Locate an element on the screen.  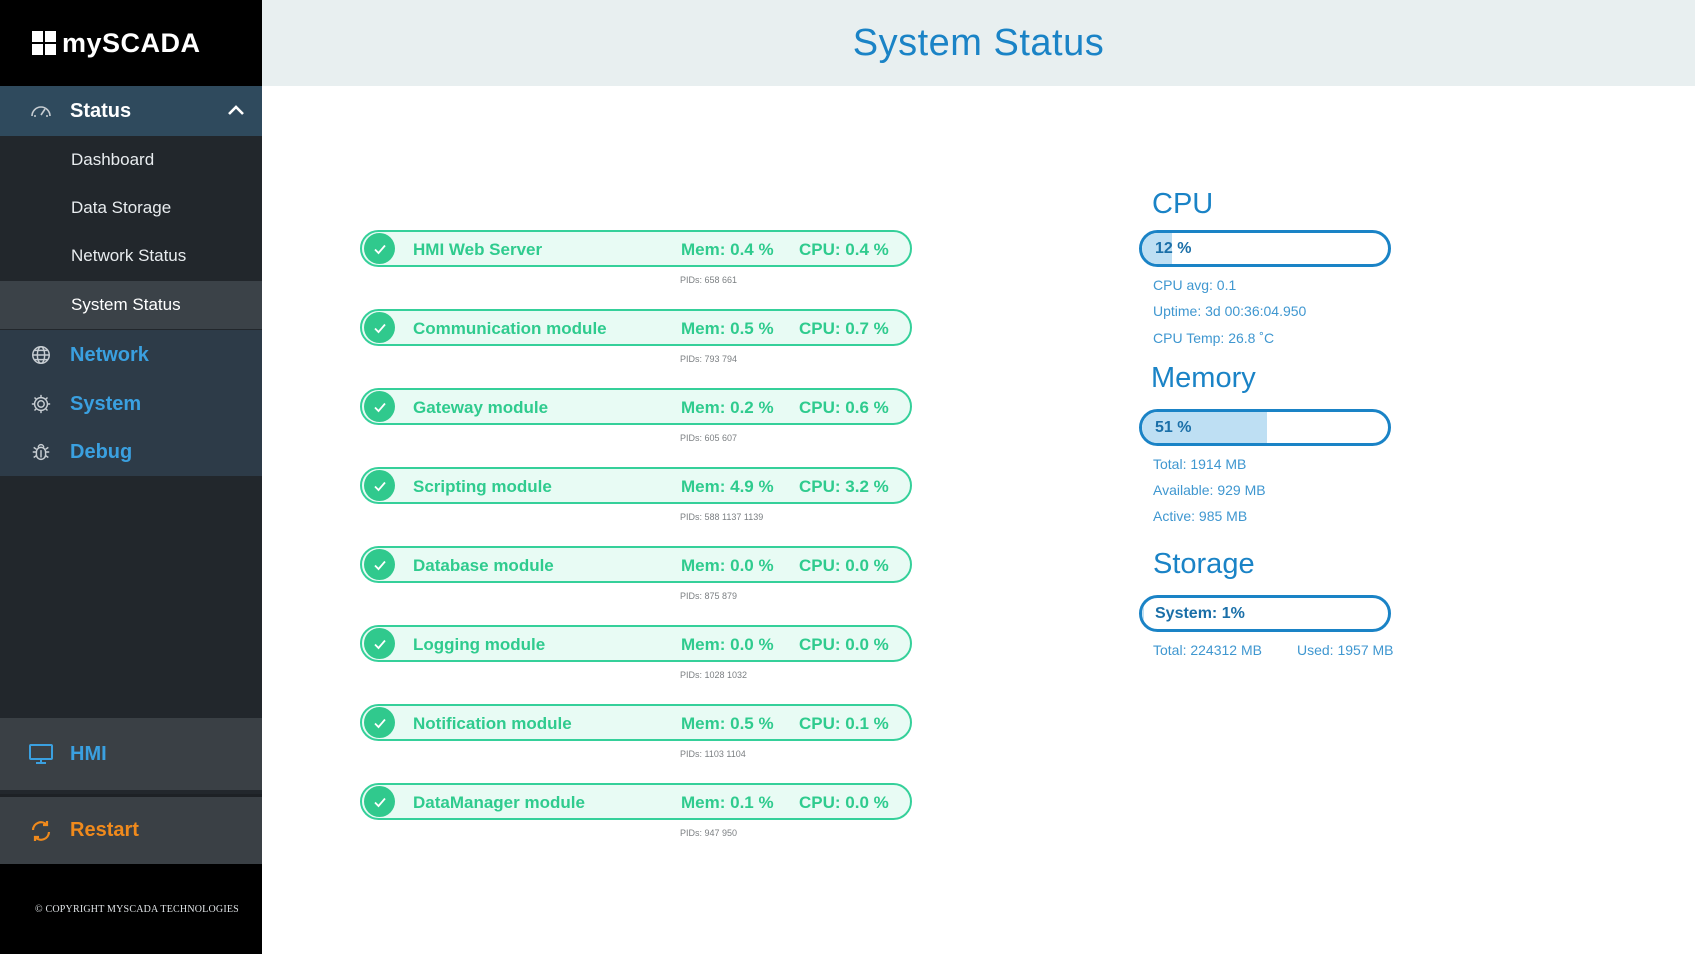
service-pids: PIDs: 947 950 is located at coordinates (709, 833).